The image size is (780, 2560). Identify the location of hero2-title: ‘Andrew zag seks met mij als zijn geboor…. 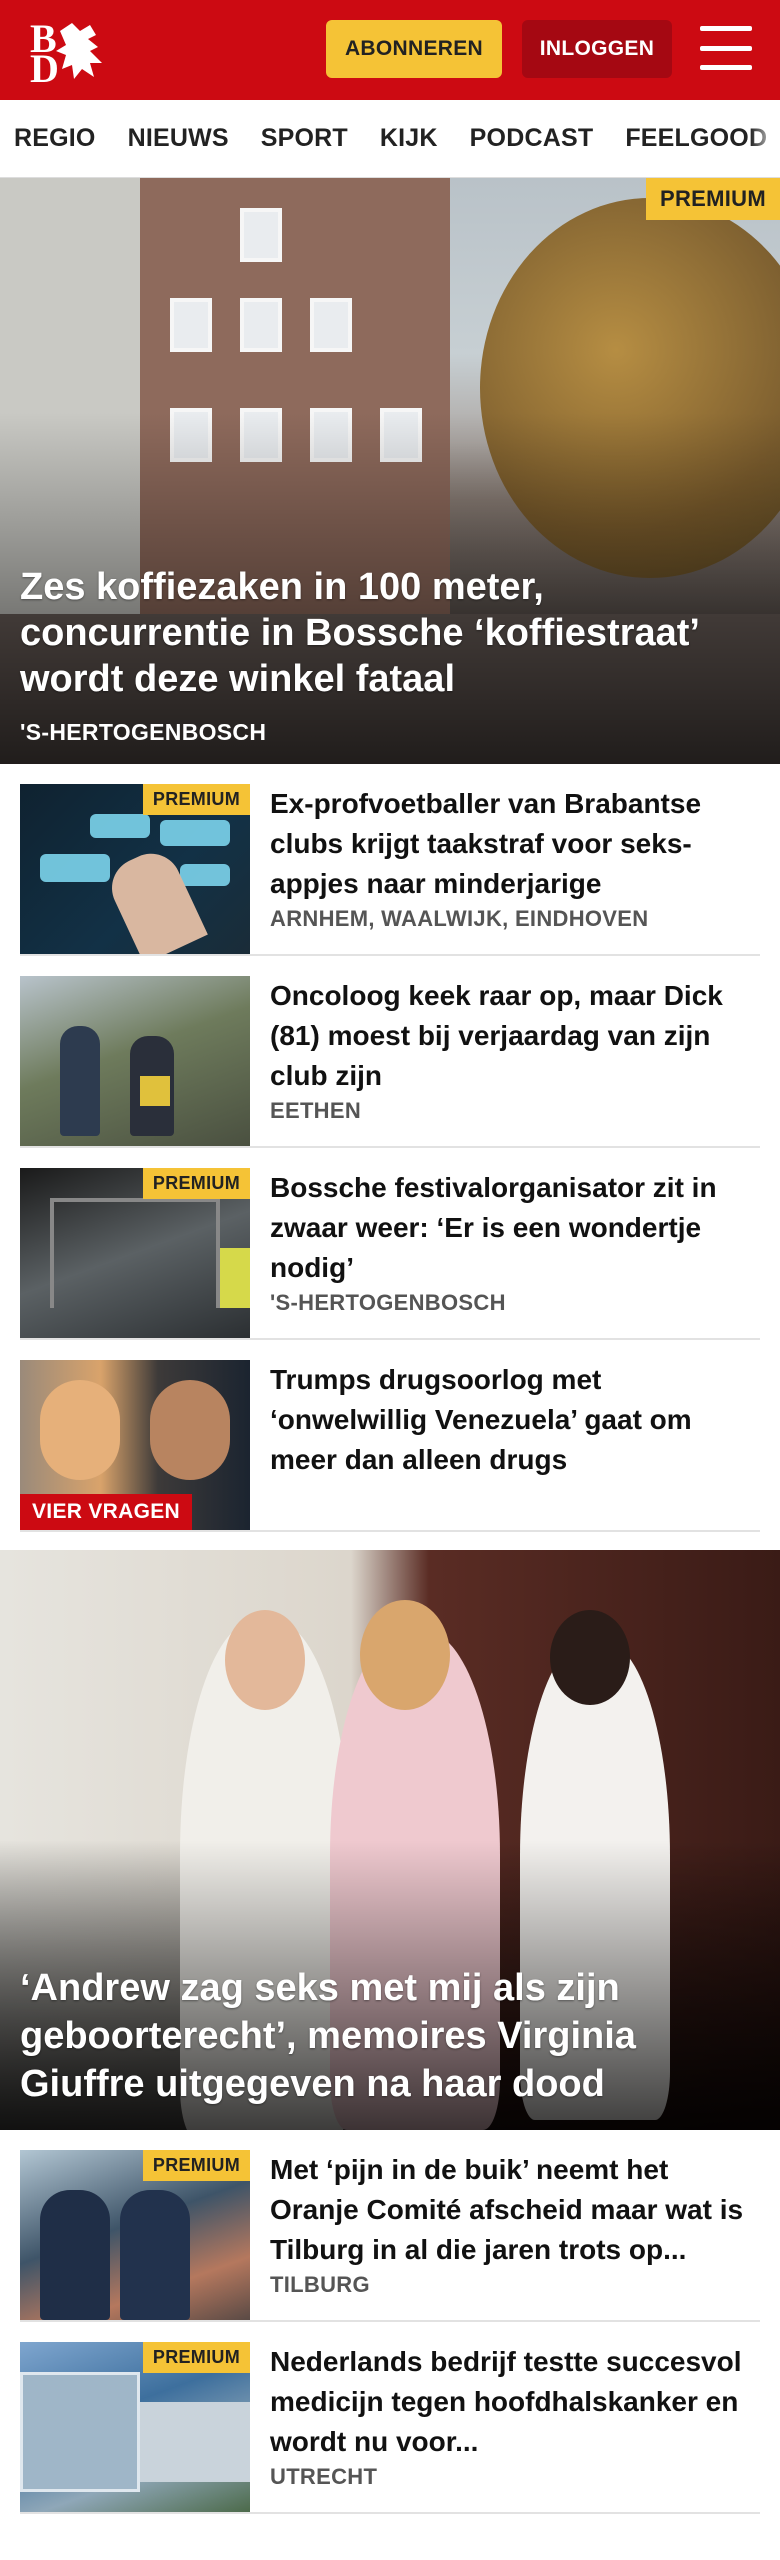
(390, 2036).